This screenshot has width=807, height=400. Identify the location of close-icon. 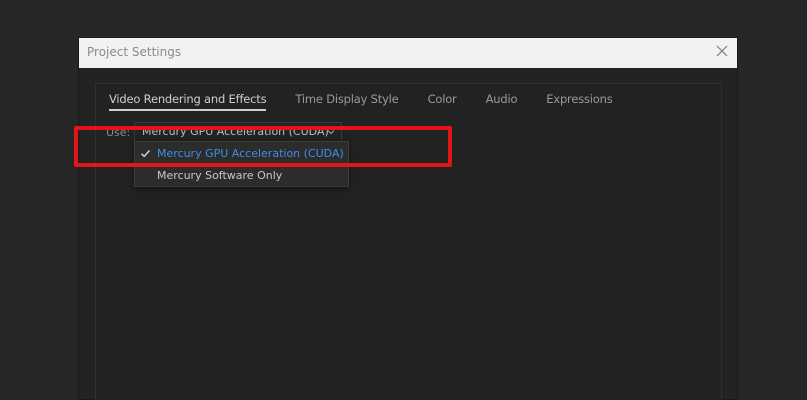
(722, 51).